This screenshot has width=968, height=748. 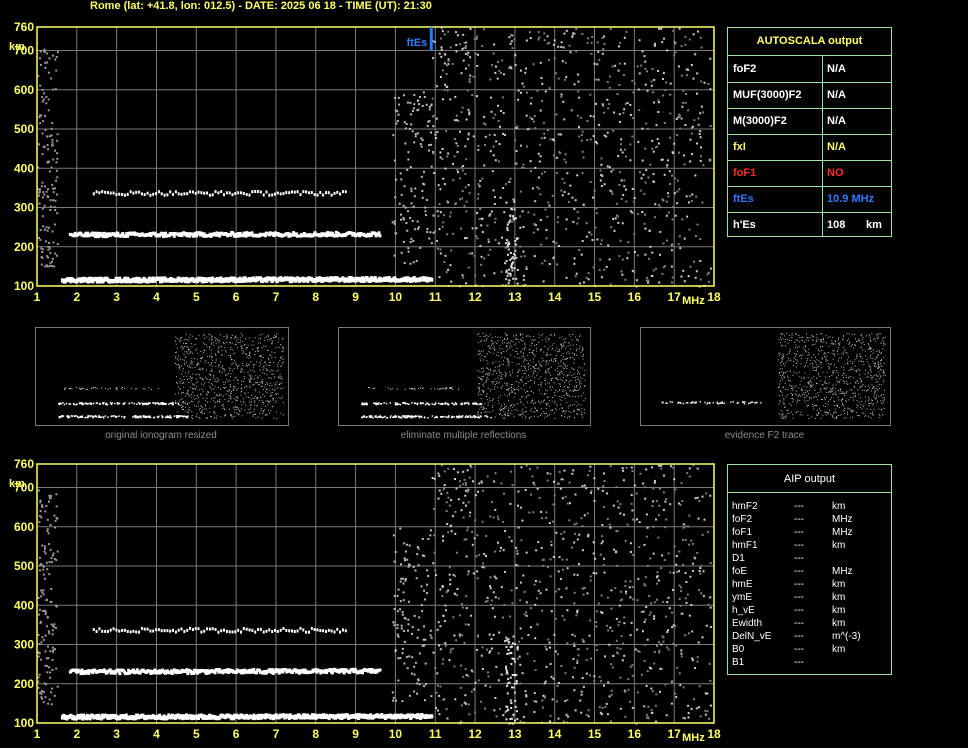 I want to click on y-tick-label: 760, so click(x=24, y=464).